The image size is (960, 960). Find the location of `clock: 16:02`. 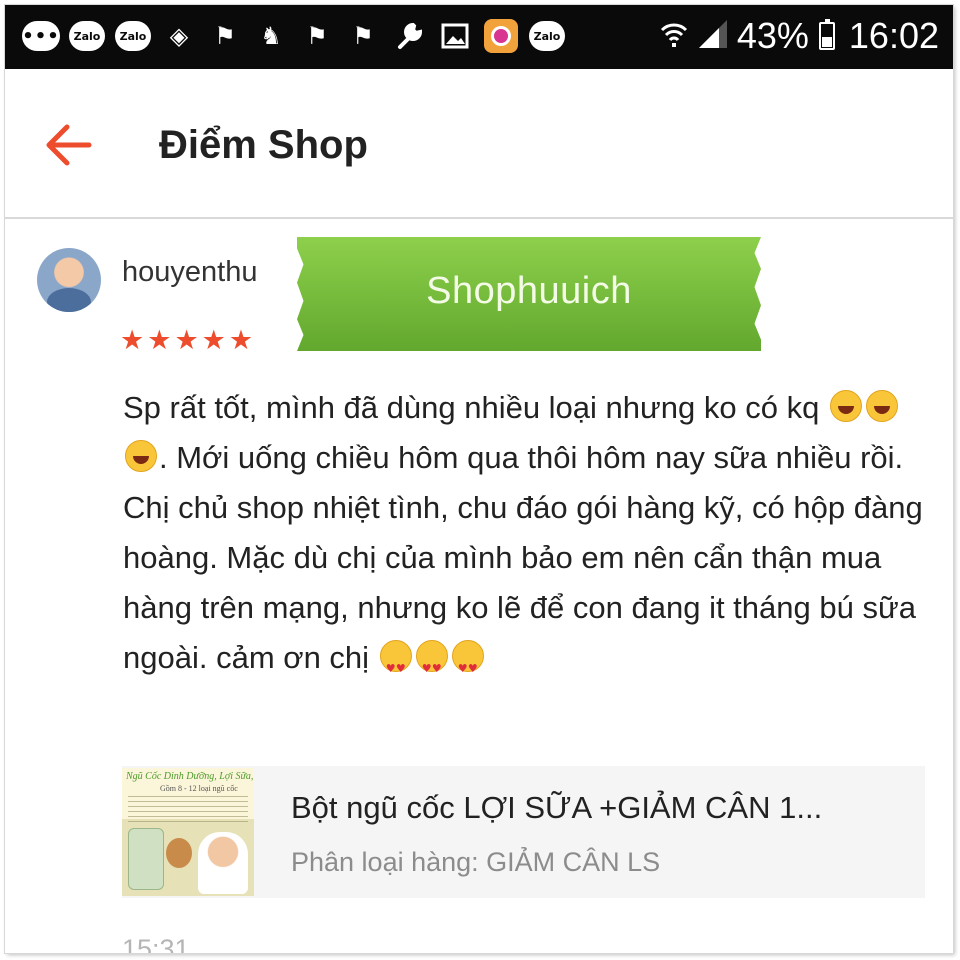

clock: 16:02 is located at coordinates (893, 35).